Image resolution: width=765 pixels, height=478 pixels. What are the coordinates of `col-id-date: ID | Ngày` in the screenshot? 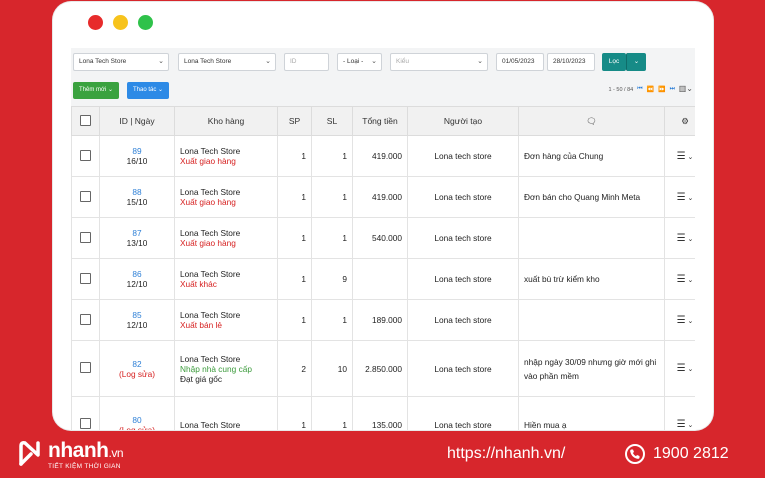 It's located at (137, 121).